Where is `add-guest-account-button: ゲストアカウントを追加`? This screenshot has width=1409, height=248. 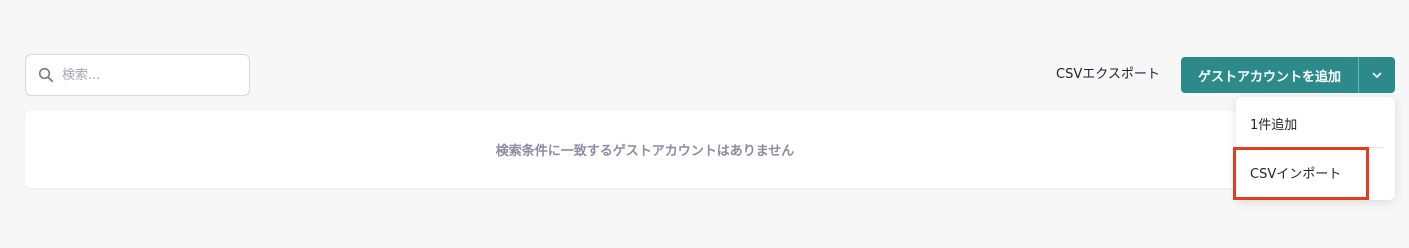 add-guest-account-button: ゲストアカウントを追加 is located at coordinates (1269, 75).